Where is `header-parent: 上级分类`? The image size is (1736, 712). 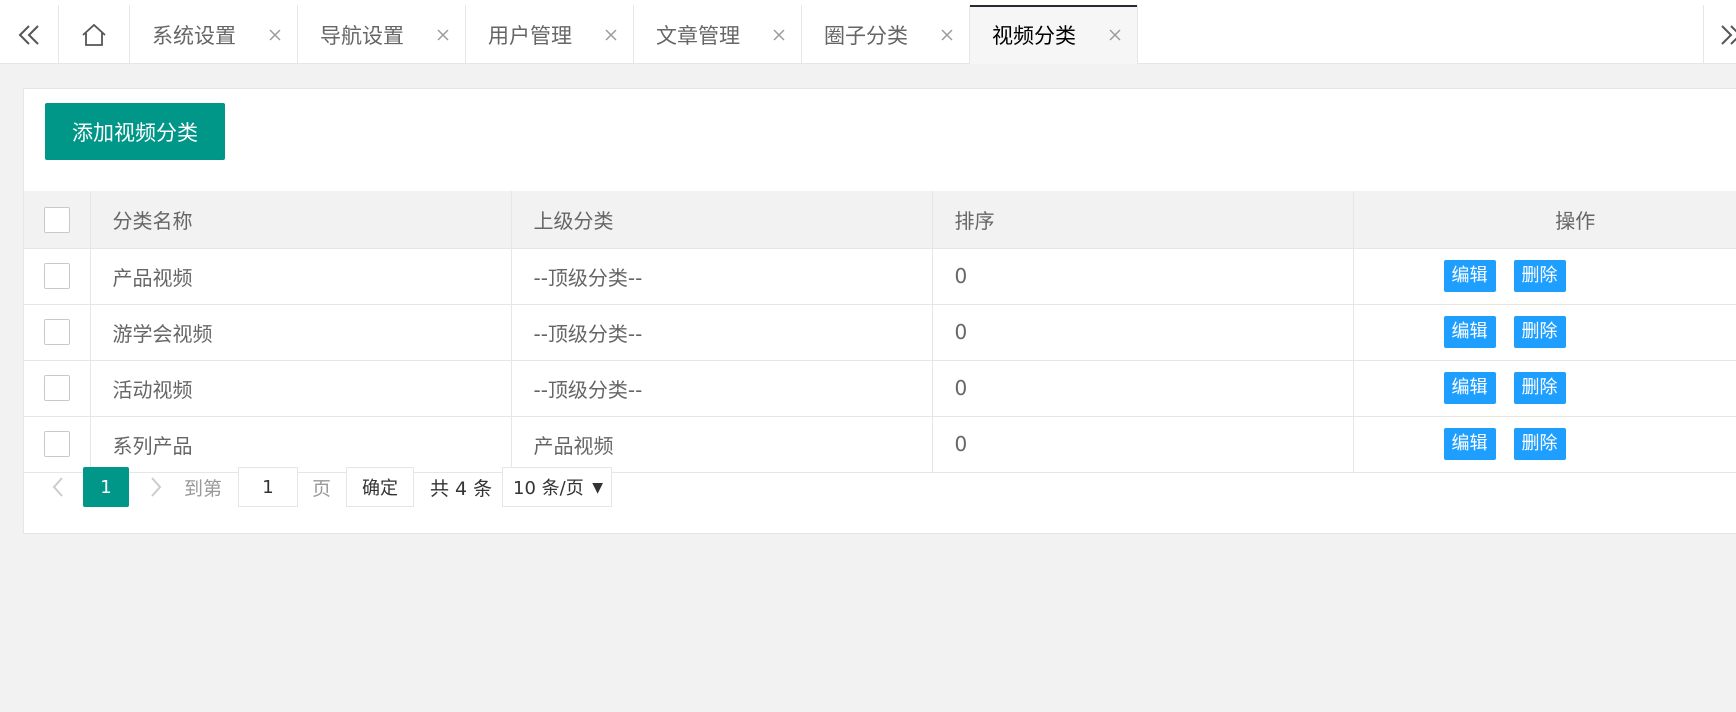
header-parent: 上级分类 is located at coordinates (722, 220).